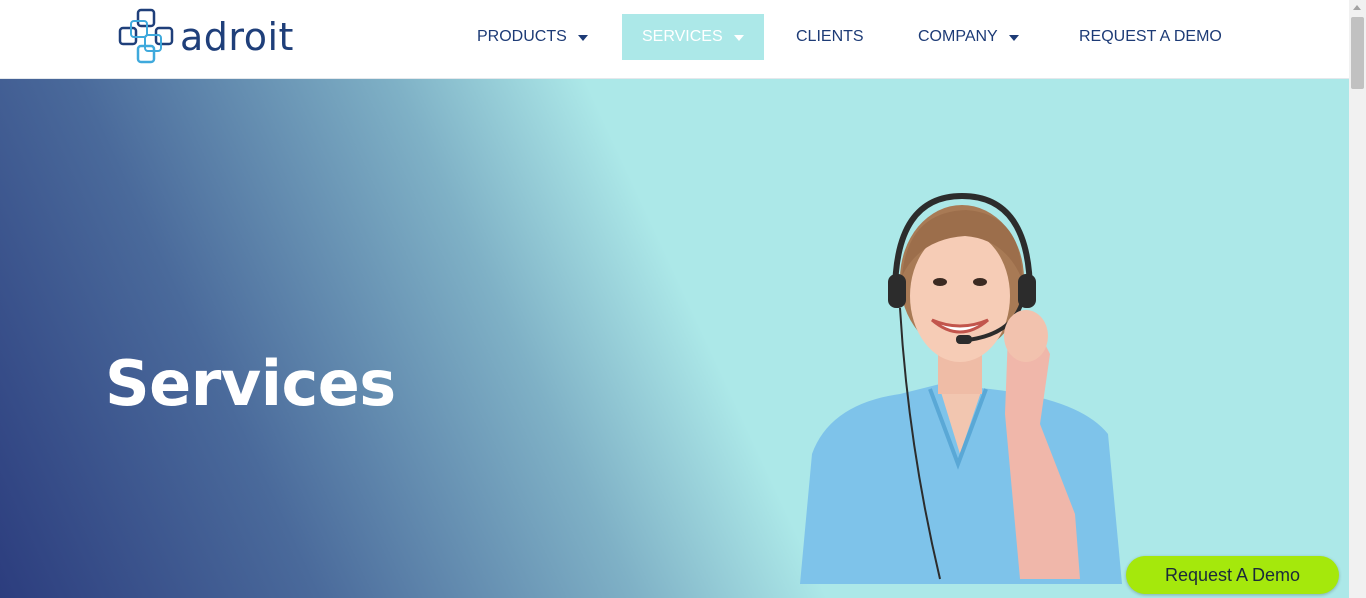  I want to click on scroll-up-icon, so click(1357, 7).